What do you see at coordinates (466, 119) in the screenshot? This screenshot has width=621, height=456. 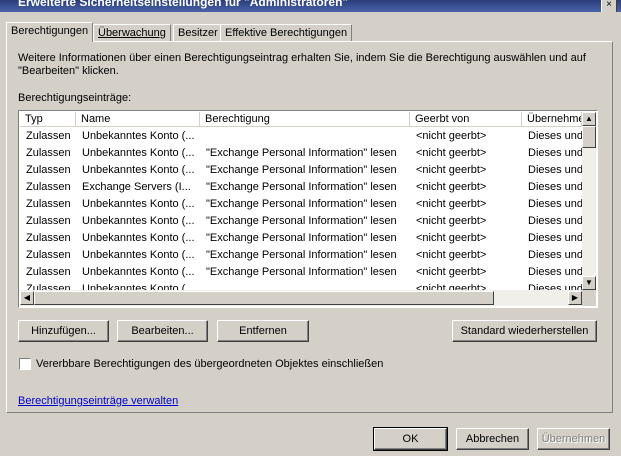 I see `column-header-geerbt-von: Geerbt von` at bounding box center [466, 119].